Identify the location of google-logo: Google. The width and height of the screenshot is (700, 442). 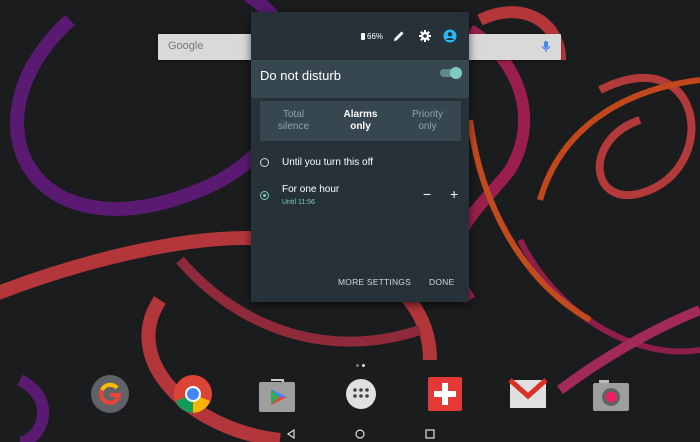
(186, 46).